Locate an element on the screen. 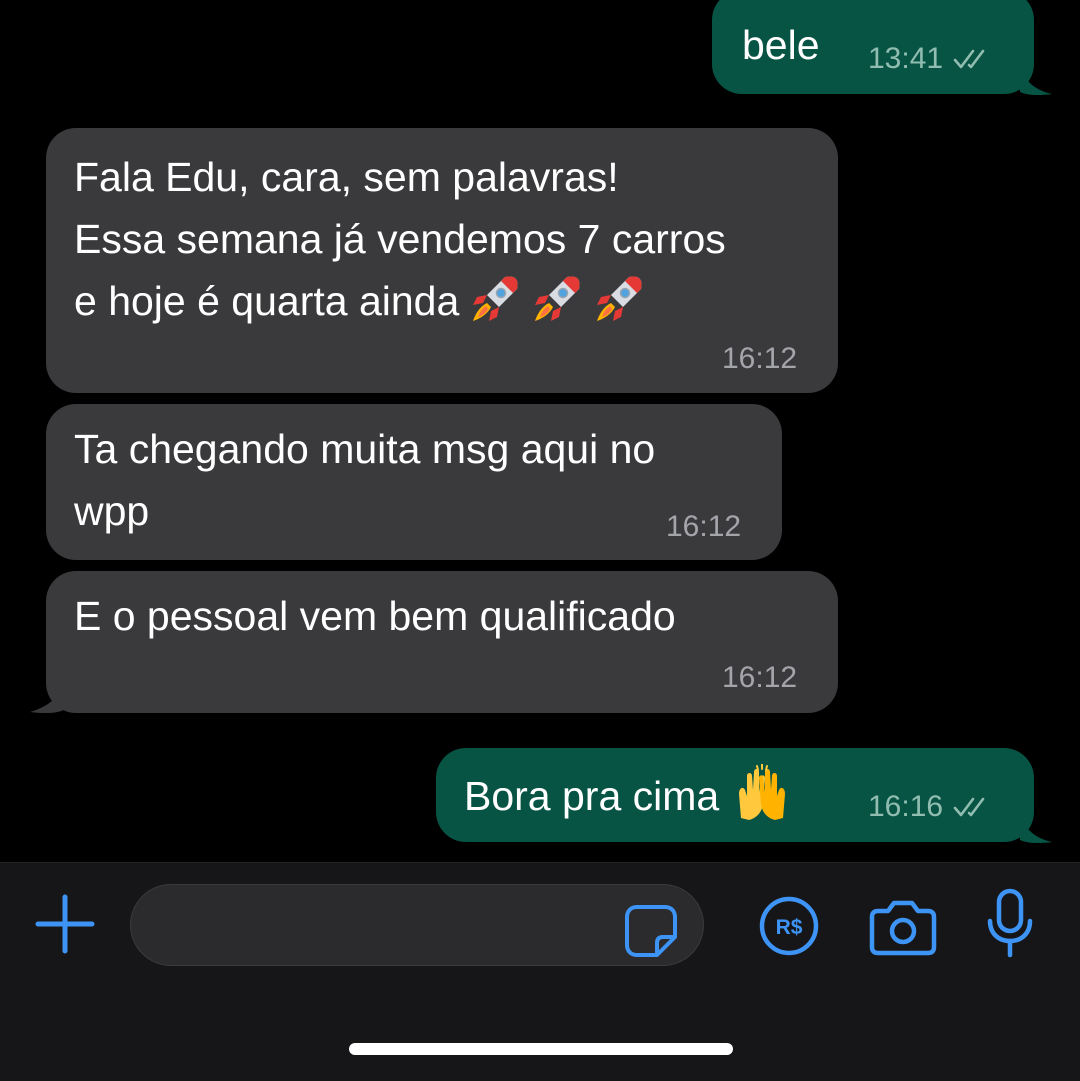 The height and width of the screenshot is (1081, 1080). outgoing-message: bele 13:41 is located at coordinates (873, 47).